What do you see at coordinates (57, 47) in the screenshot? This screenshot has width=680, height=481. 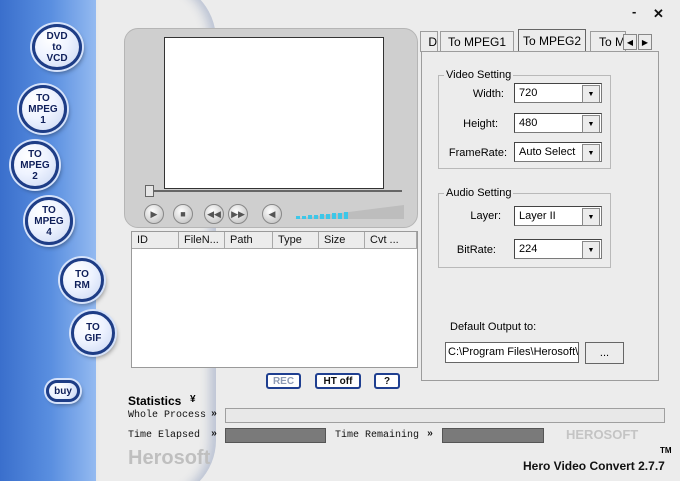 I see `dvd-to-vcd-button: DVD to VCD` at bounding box center [57, 47].